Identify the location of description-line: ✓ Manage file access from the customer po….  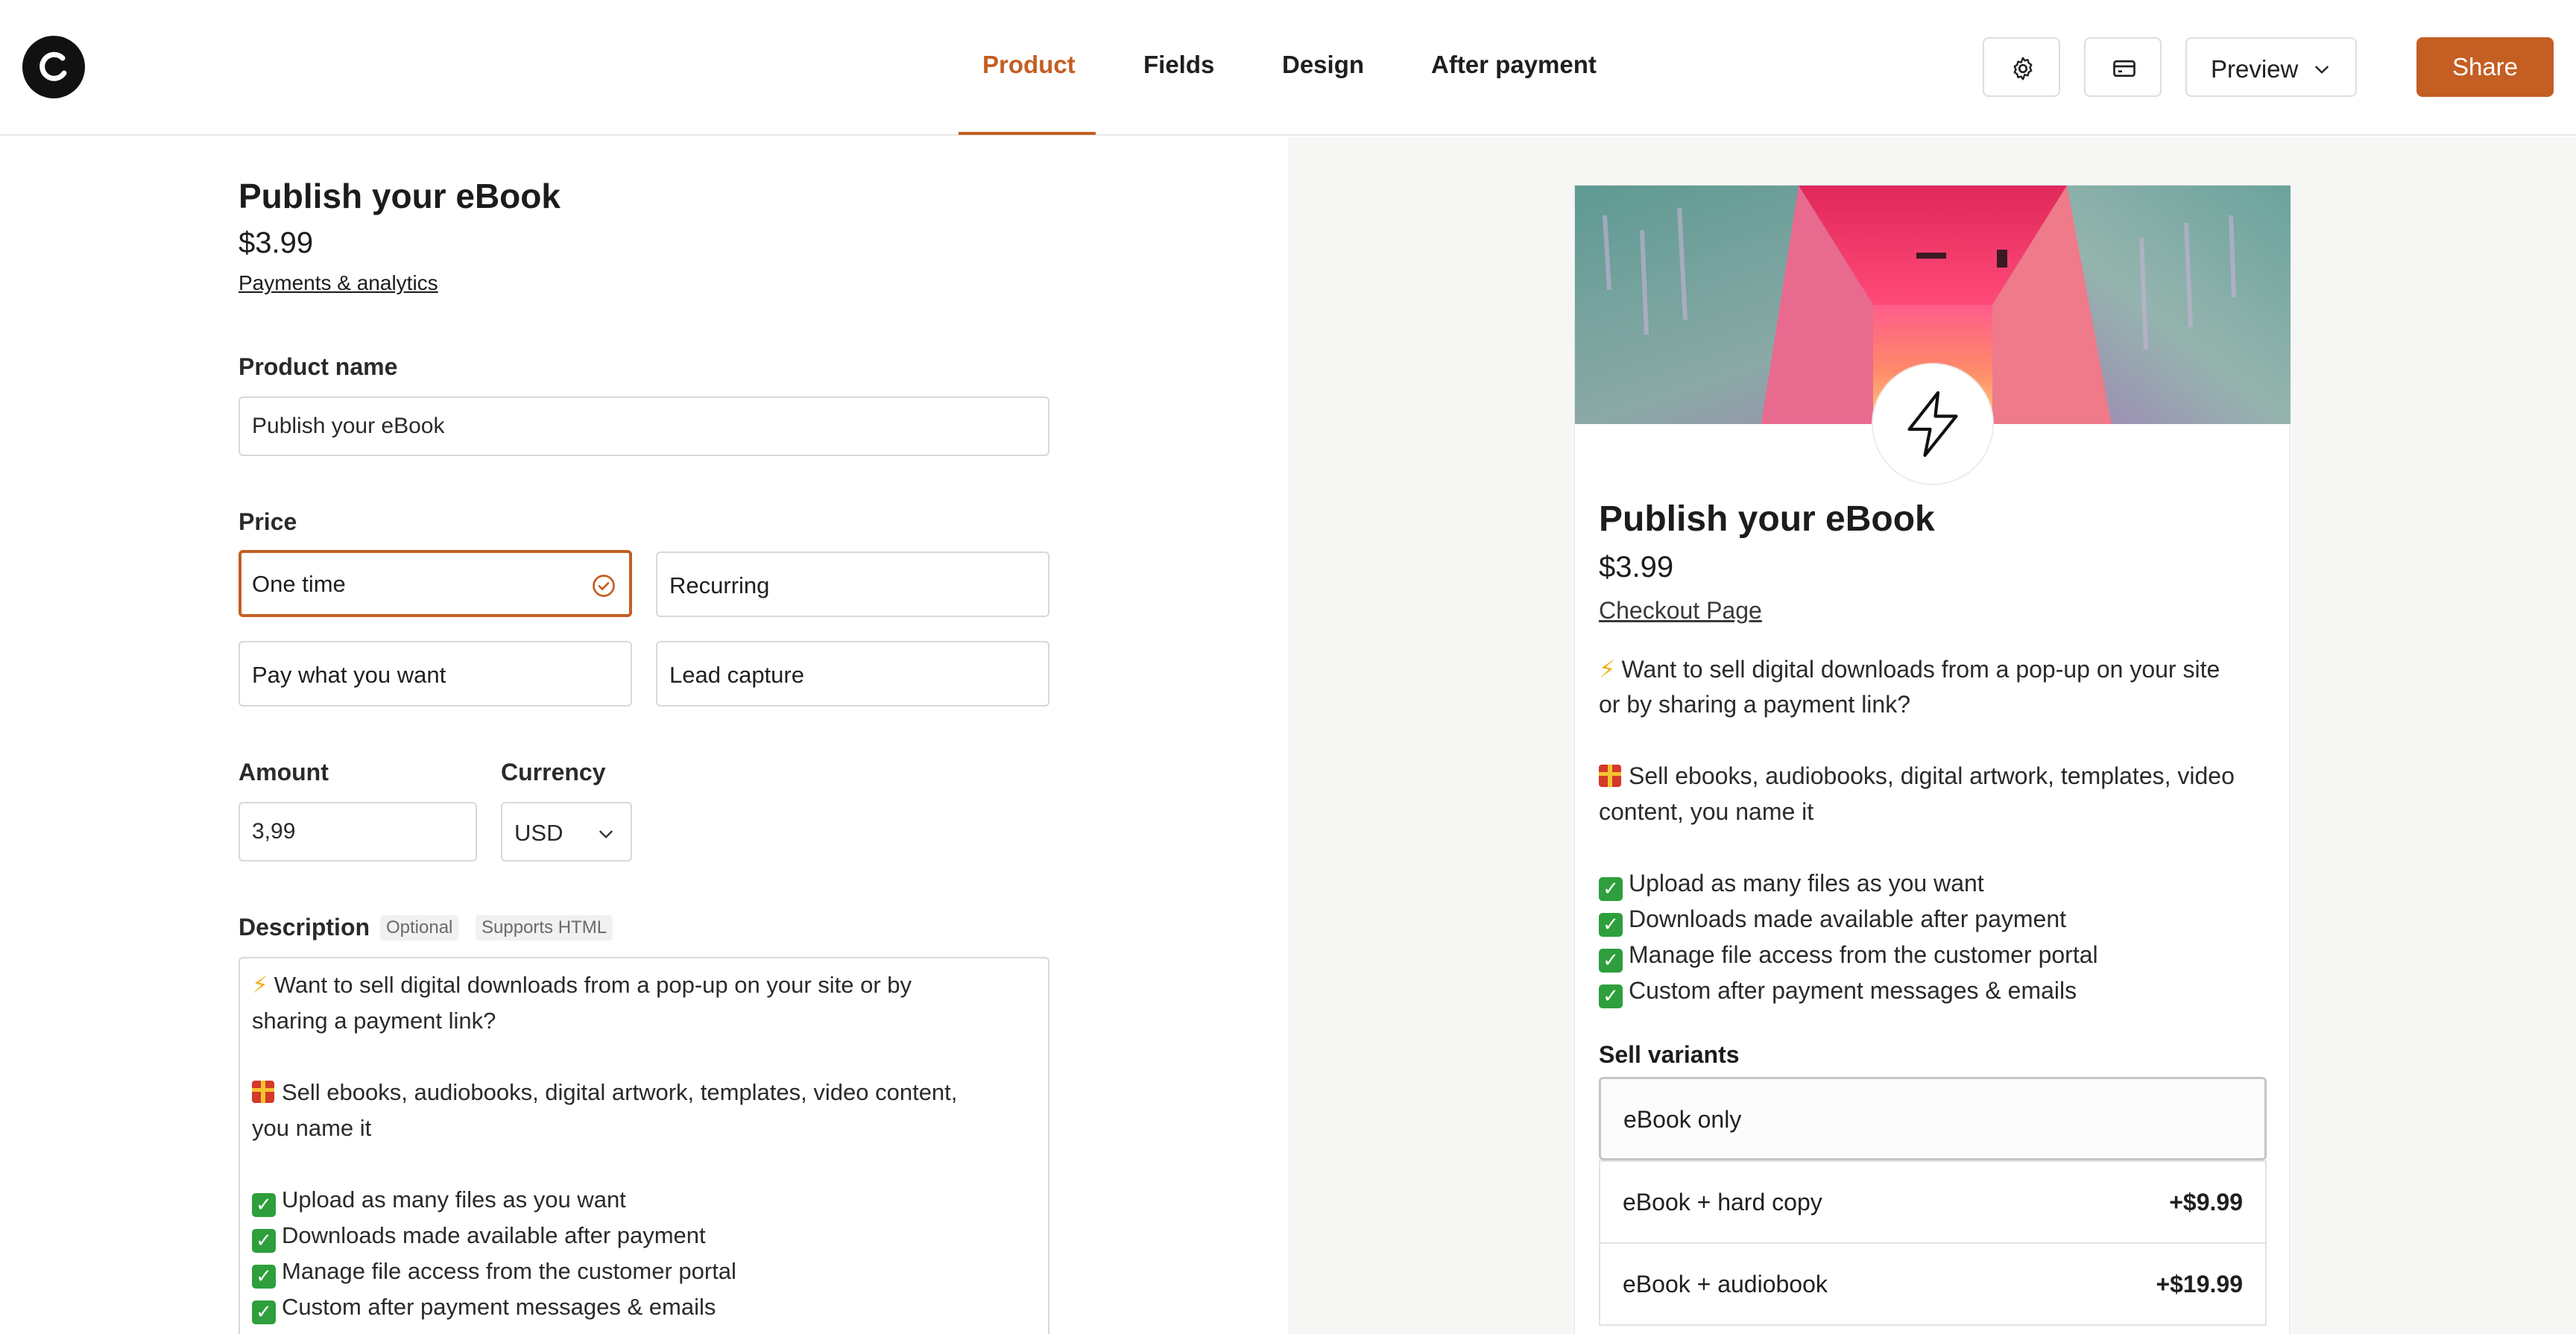
(494, 1273).